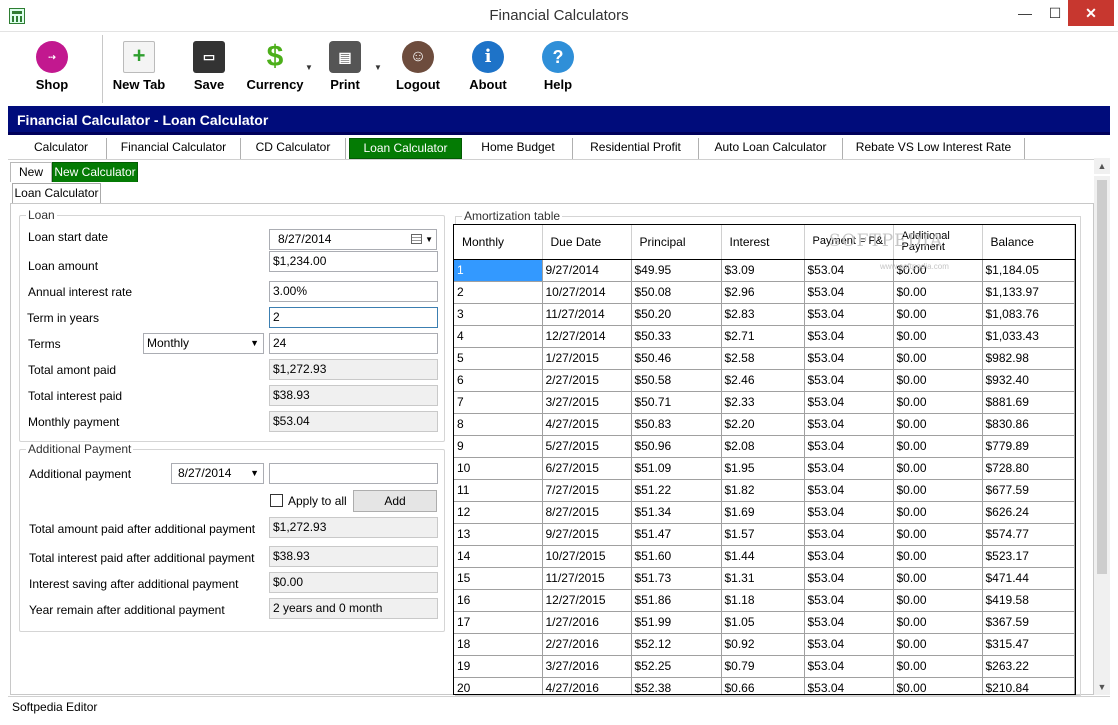  I want to click on table-cell: 4/27/2016, so click(587, 685).